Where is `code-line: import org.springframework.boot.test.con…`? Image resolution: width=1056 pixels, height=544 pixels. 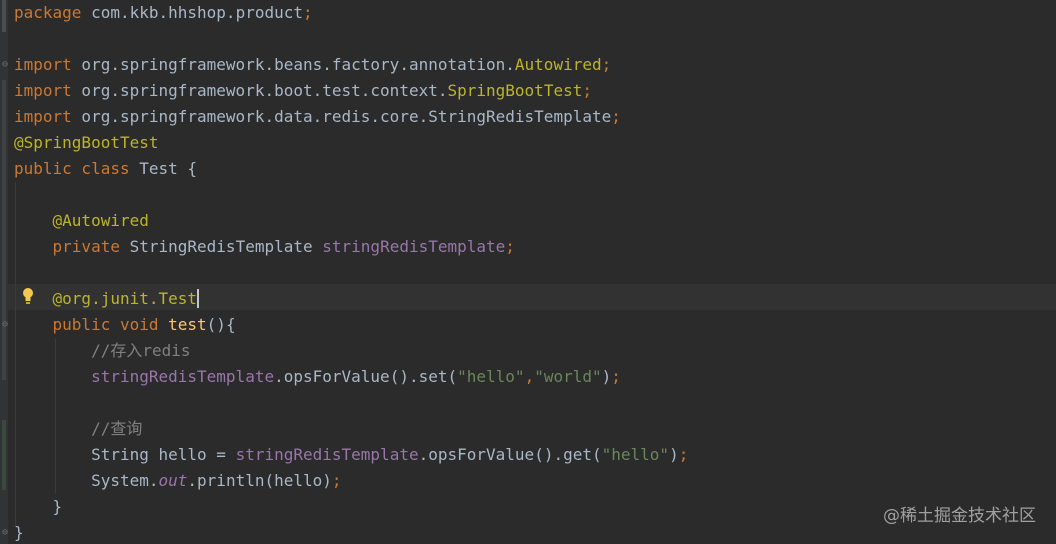 code-line: import org.springframework.boot.test.con… is located at coordinates (303, 91).